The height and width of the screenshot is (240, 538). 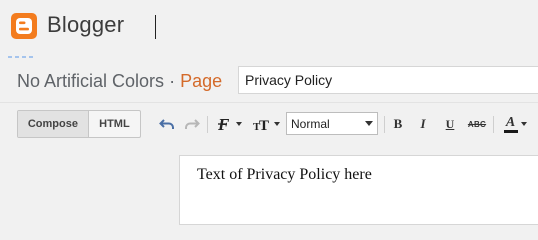 I want to click on blog-name: No Artificial Colors, so click(x=90, y=81).